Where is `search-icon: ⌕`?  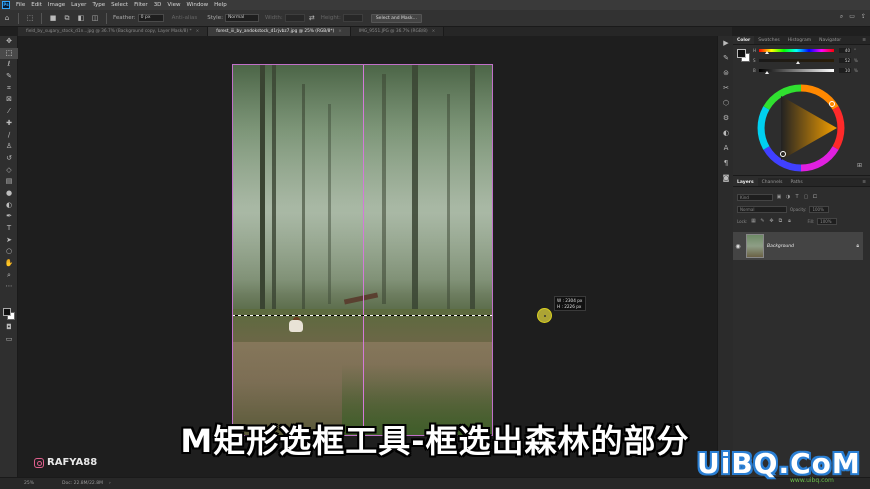
search-icon: ⌕ is located at coordinates (841, 17).